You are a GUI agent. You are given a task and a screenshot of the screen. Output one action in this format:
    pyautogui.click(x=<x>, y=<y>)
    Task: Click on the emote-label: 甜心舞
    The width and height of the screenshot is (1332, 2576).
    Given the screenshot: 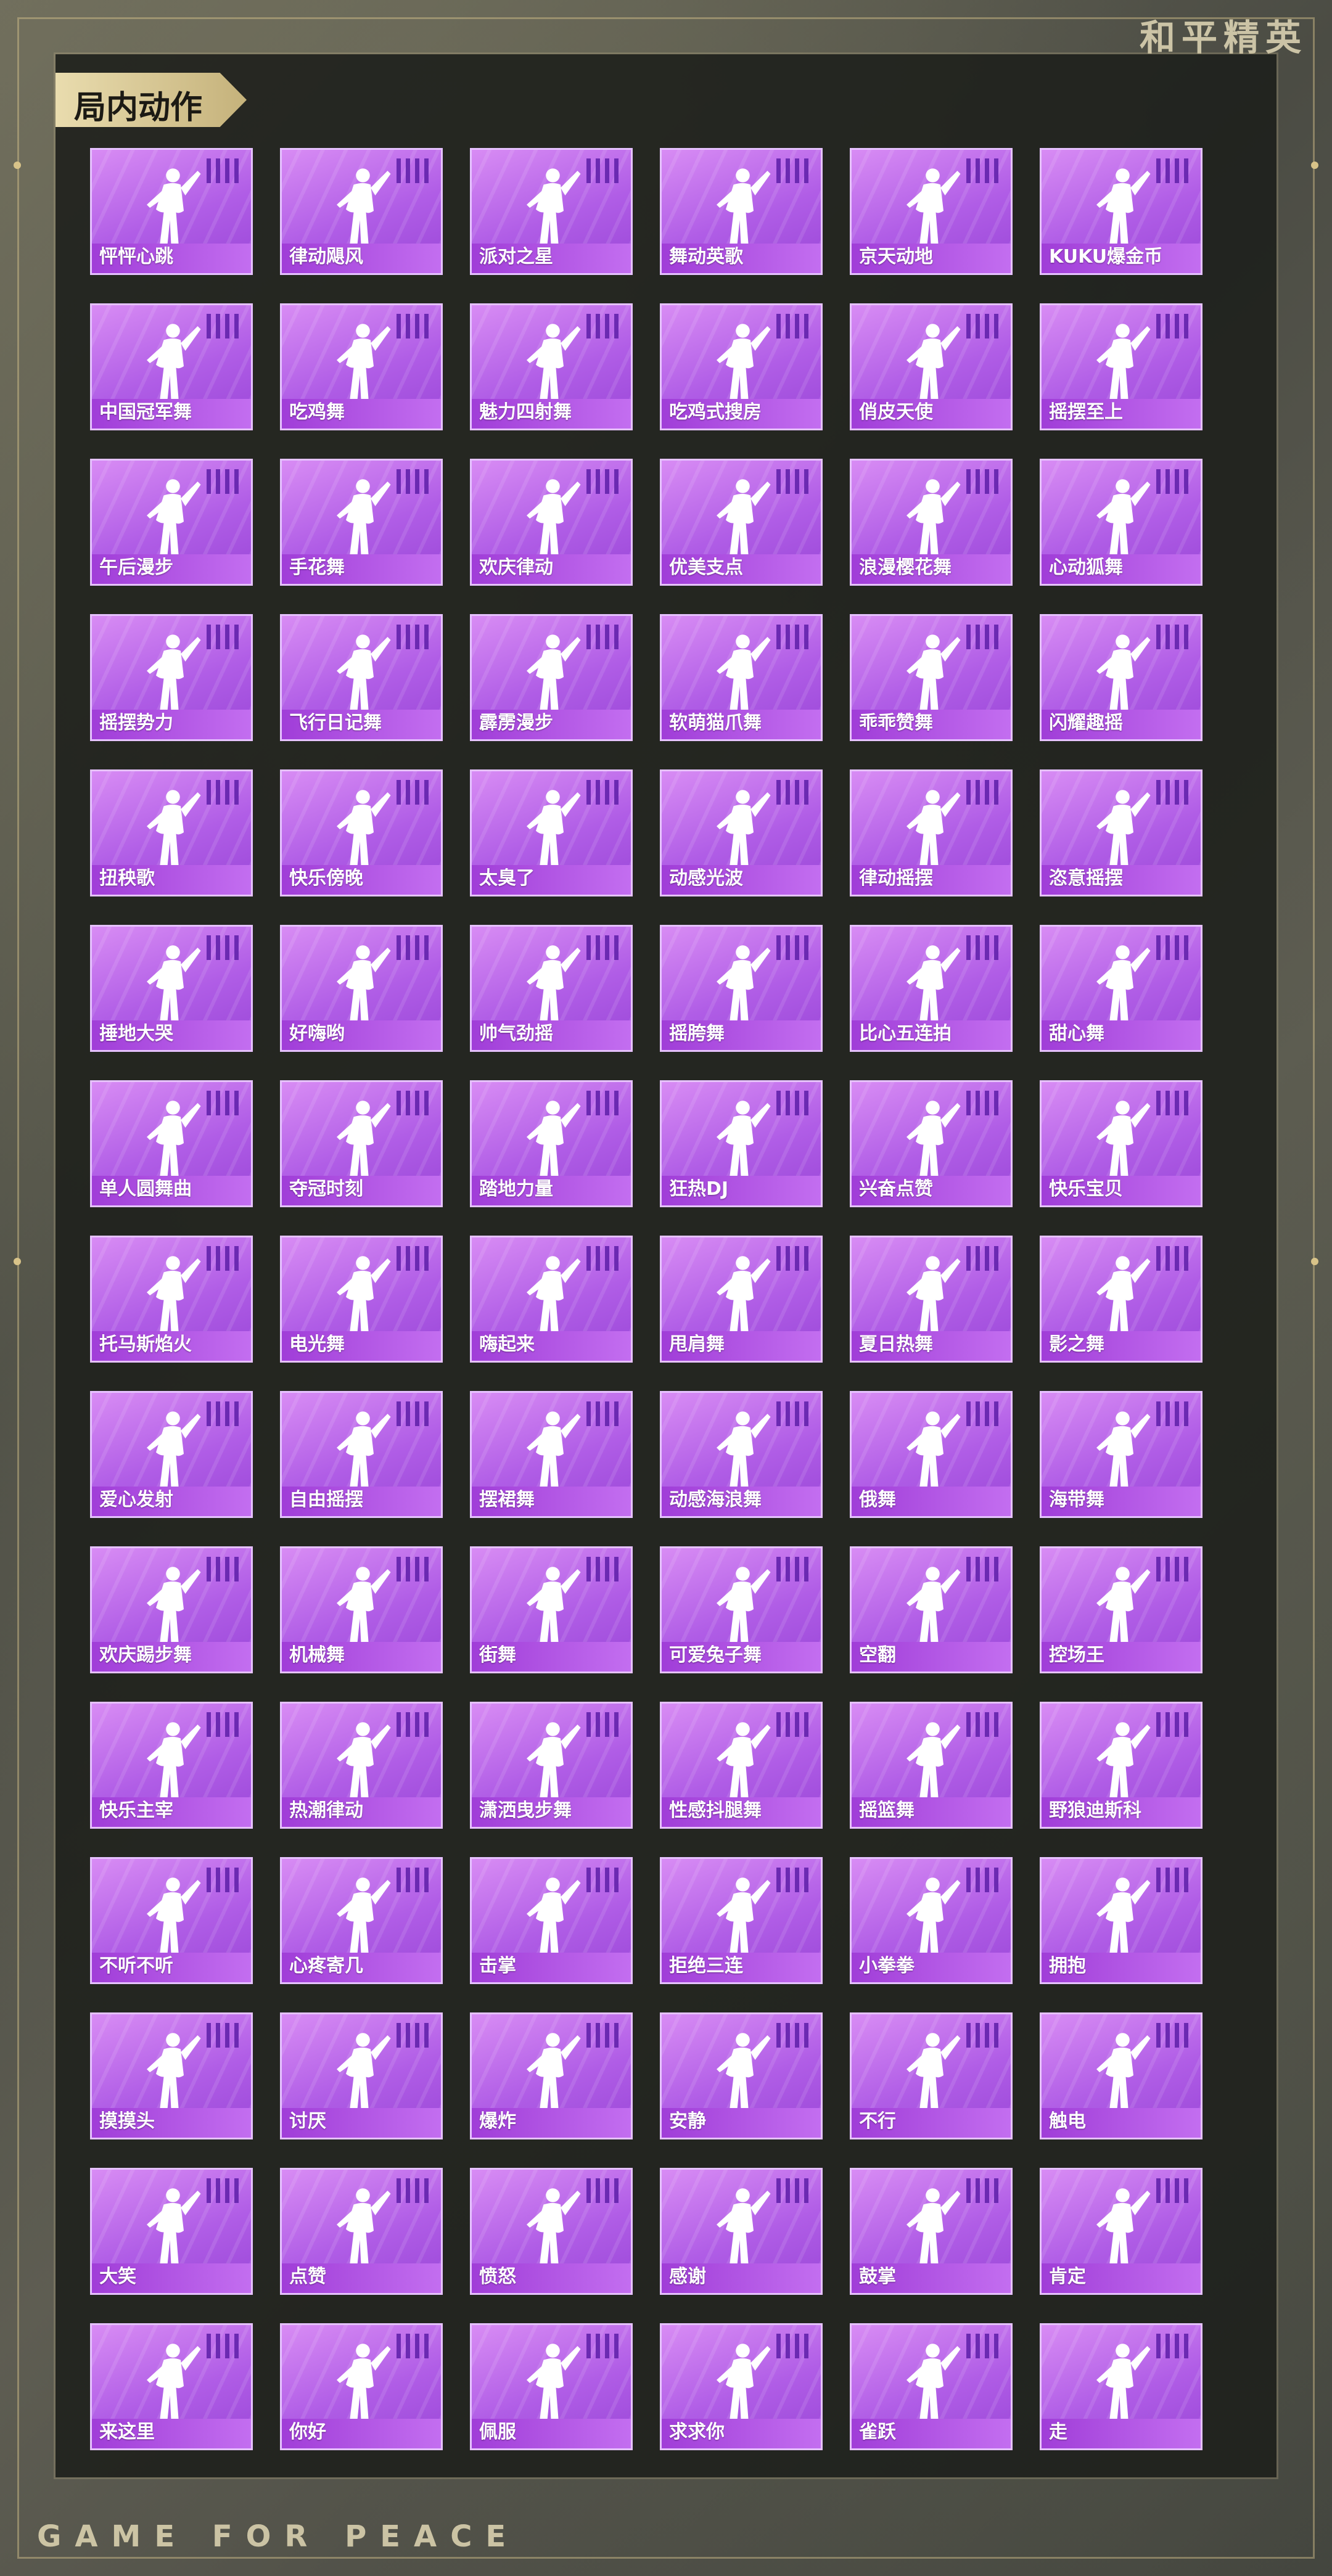 What is the action you would take?
    pyautogui.click(x=1077, y=1033)
    